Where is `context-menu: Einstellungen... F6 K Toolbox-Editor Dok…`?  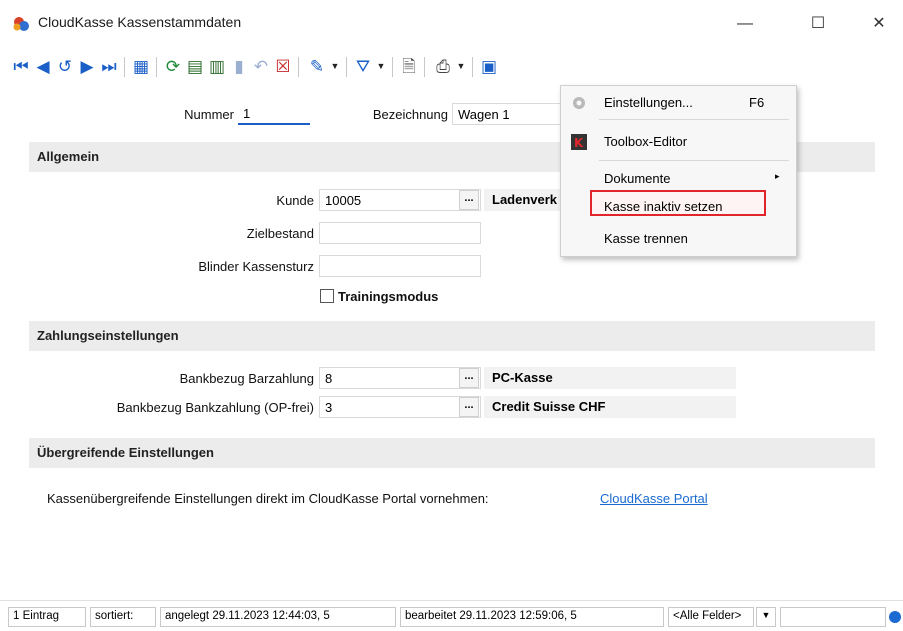
context-menu: Einstellungen... F6 K Toolbox-Editor Dok… is located at coordinates (678, 171).